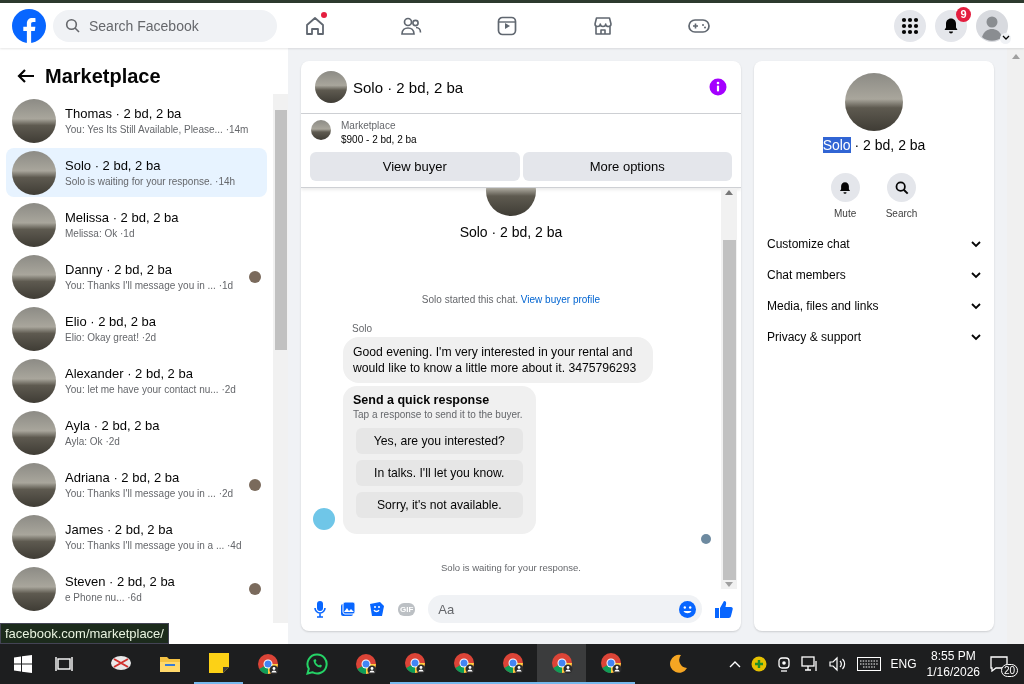 The height and width of the screenshot is (684, 1024). Describe the element at coordinates (845, 213) in the screenshot. I see `action-label: Mute` at that location.